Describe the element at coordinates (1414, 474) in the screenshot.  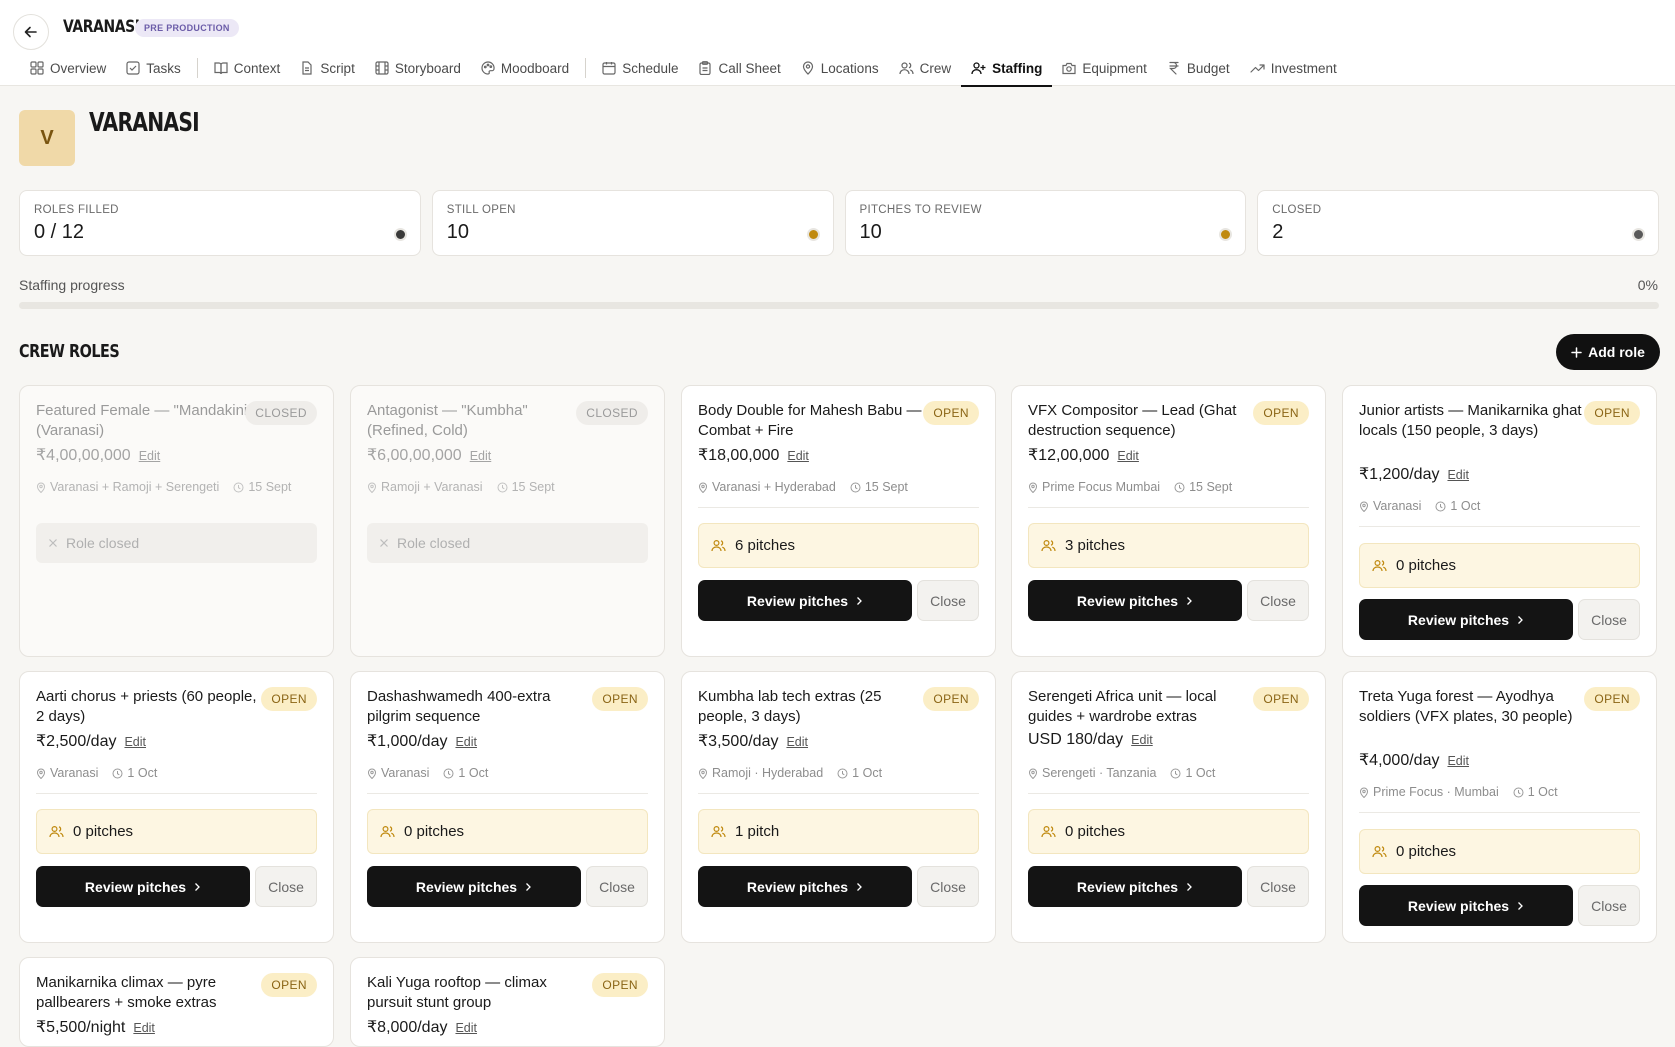
I see `price-row: ₹1,200/day Edit` at that location.